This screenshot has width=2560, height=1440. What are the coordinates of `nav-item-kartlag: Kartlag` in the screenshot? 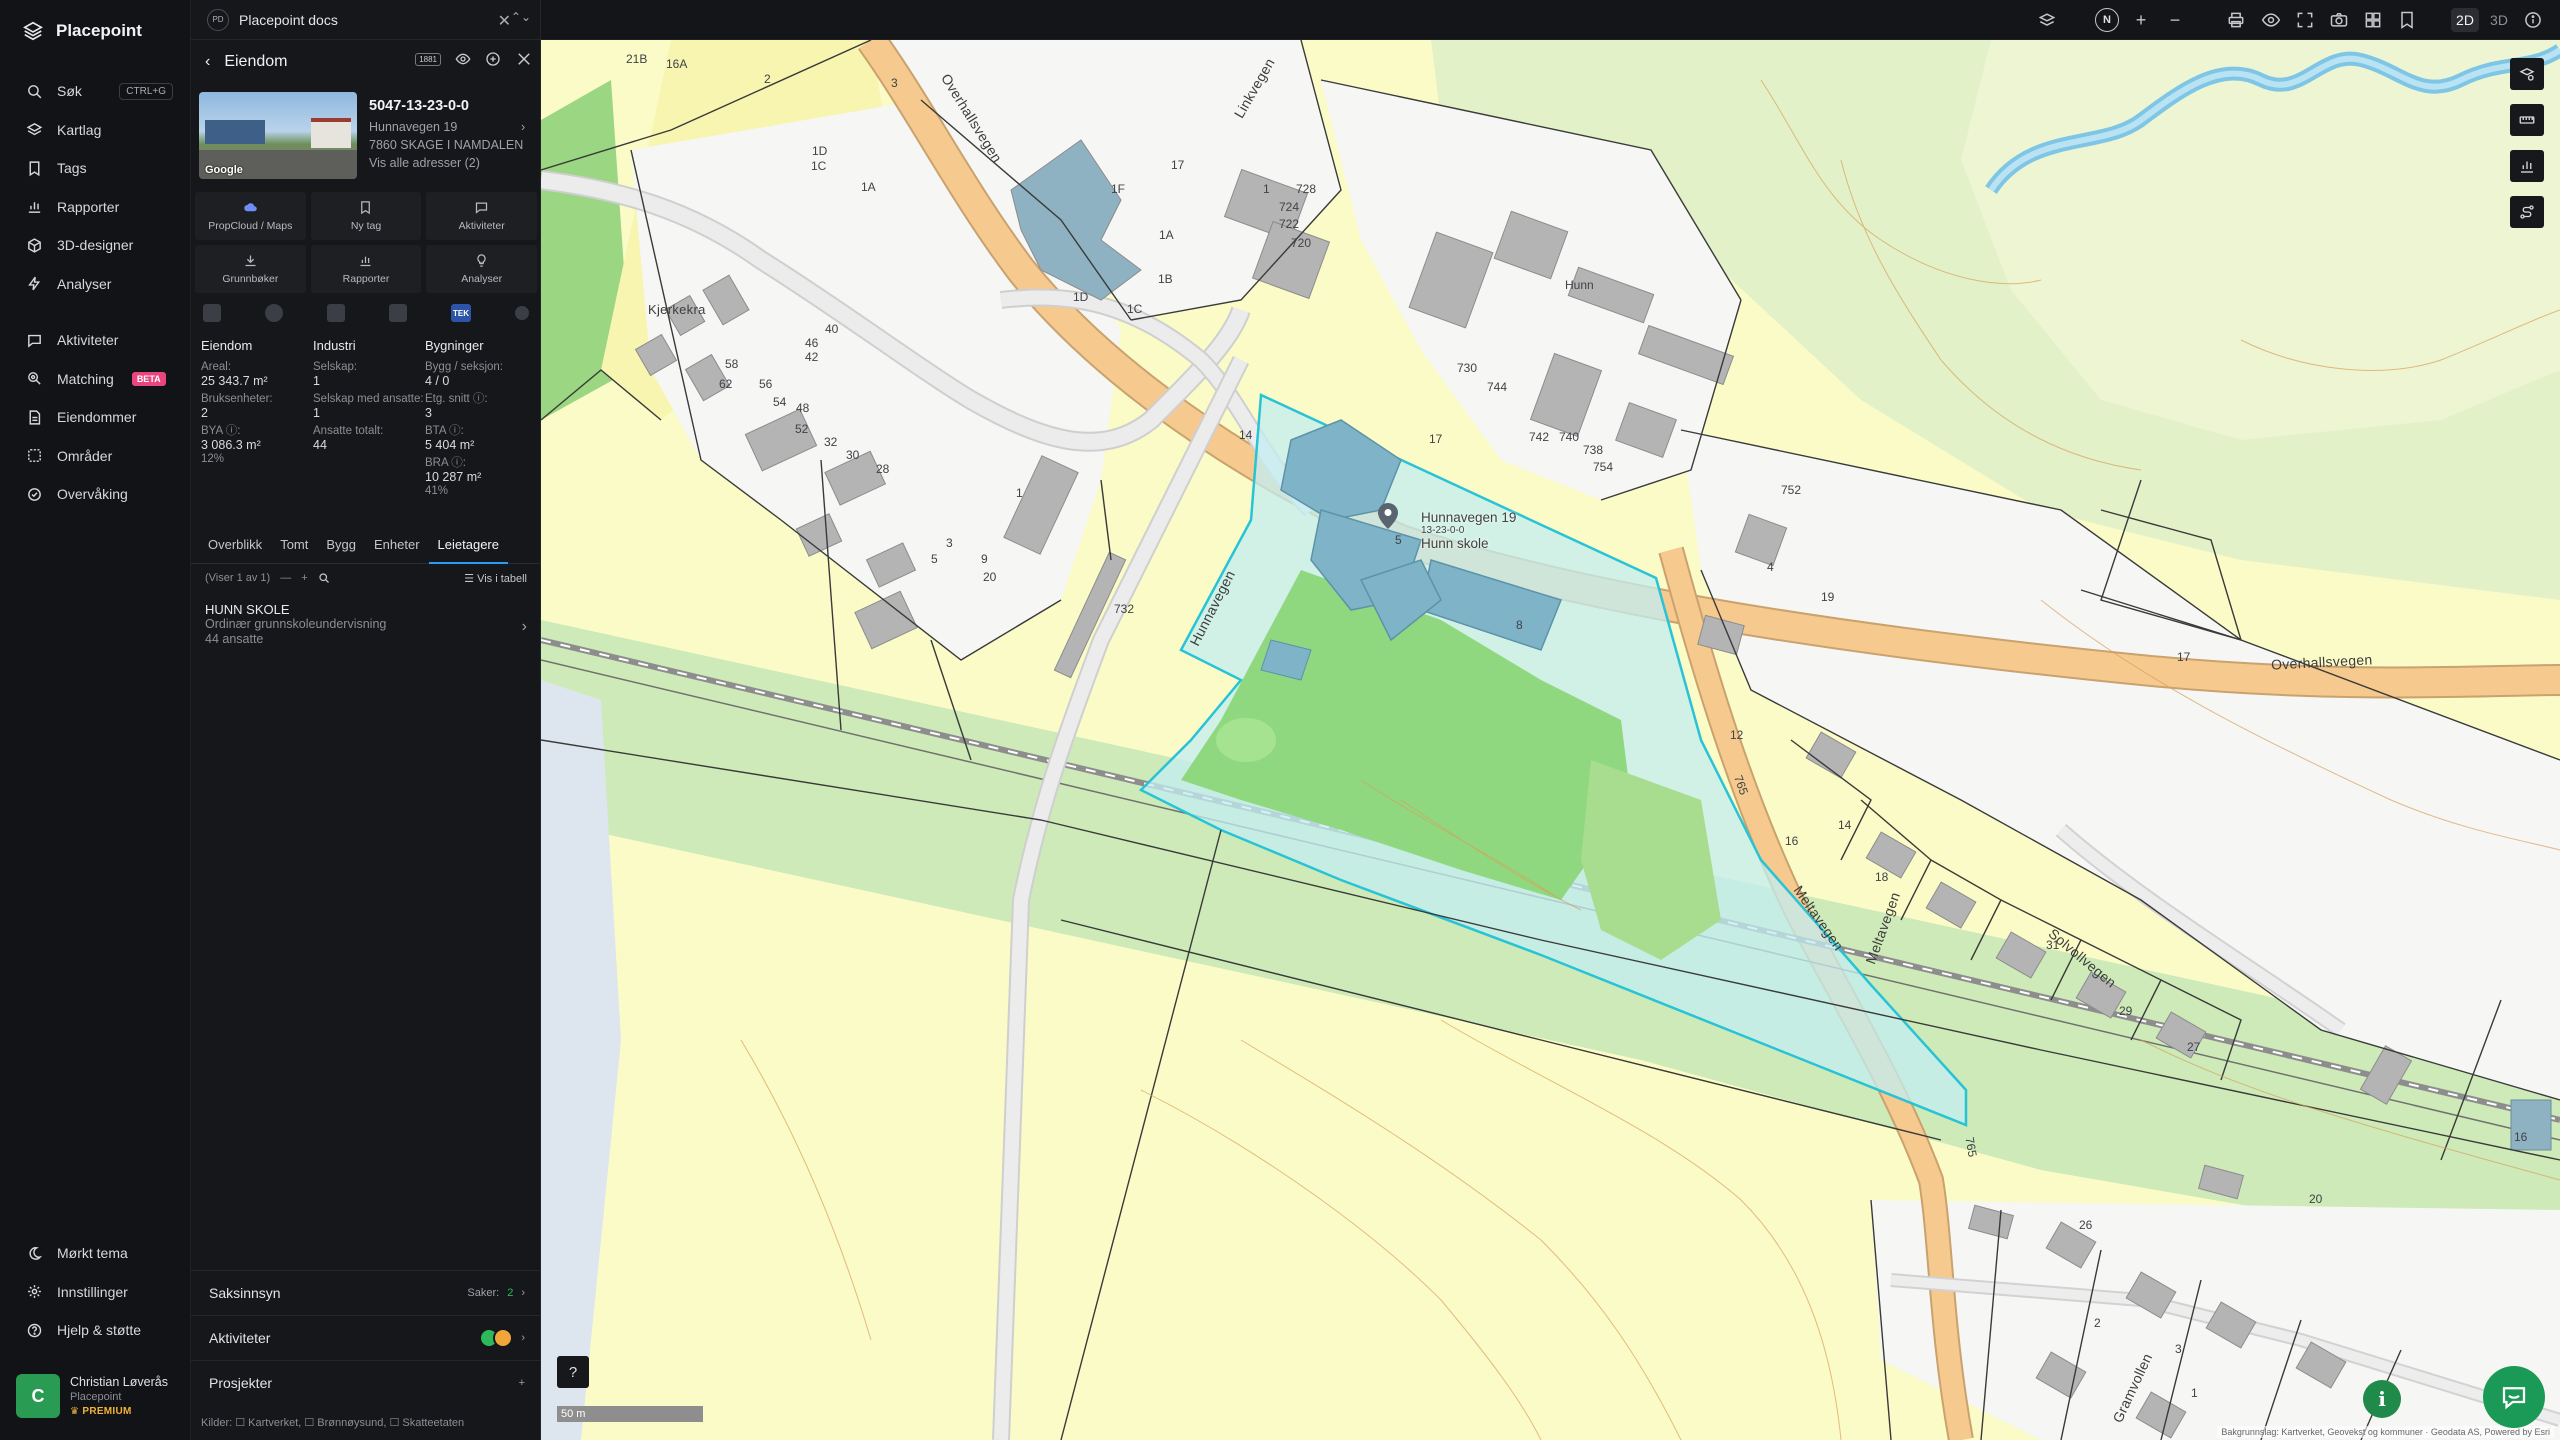 It's located at (95, 130).